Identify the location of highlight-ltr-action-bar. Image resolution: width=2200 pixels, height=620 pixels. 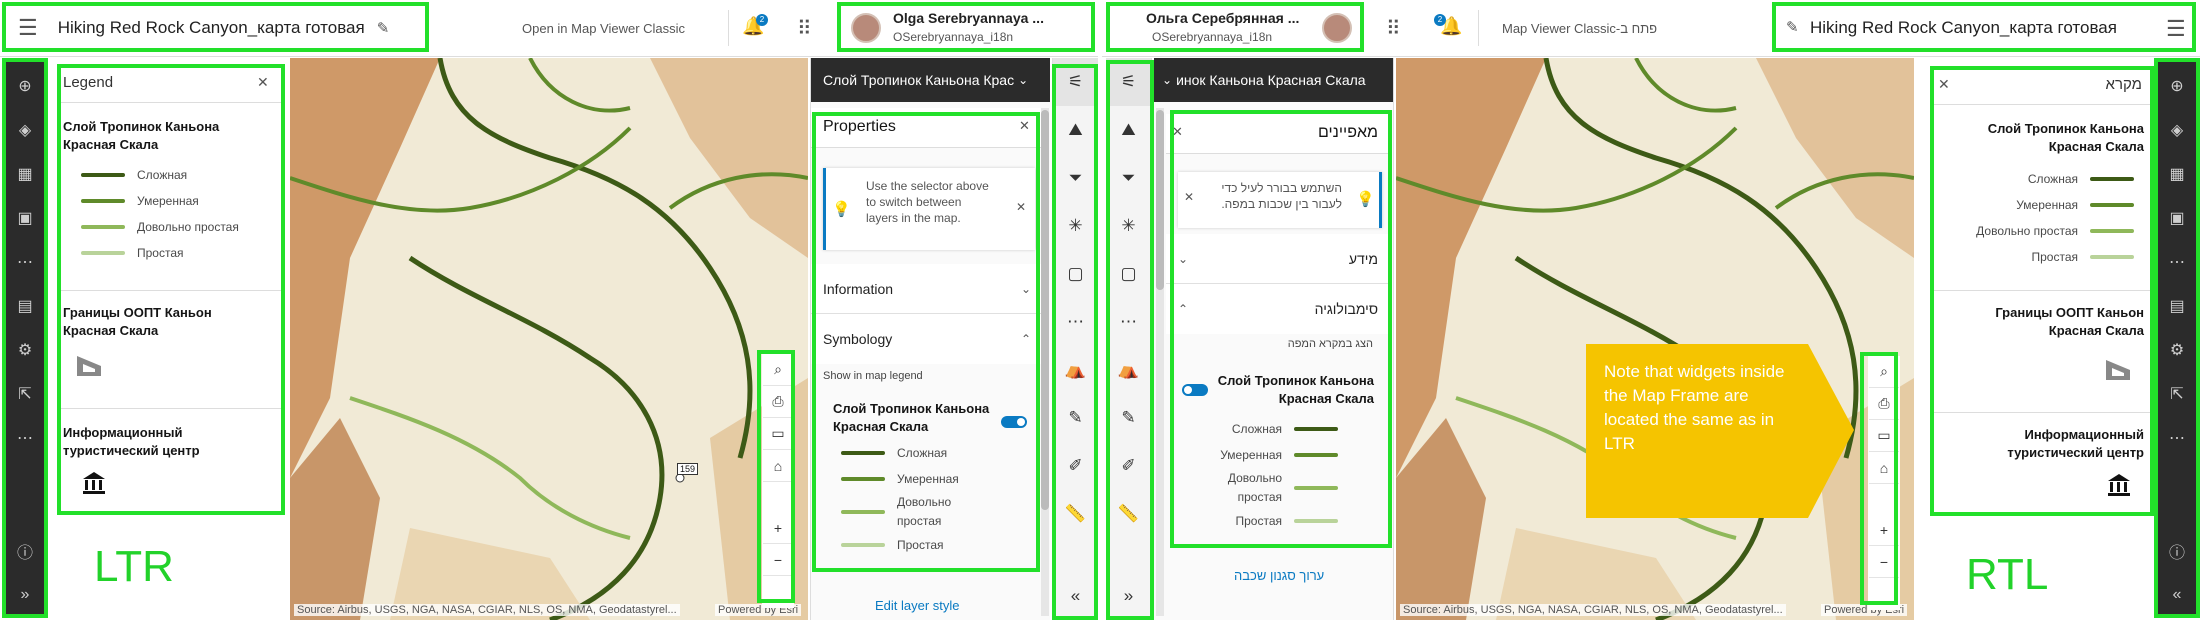
(25, 338).